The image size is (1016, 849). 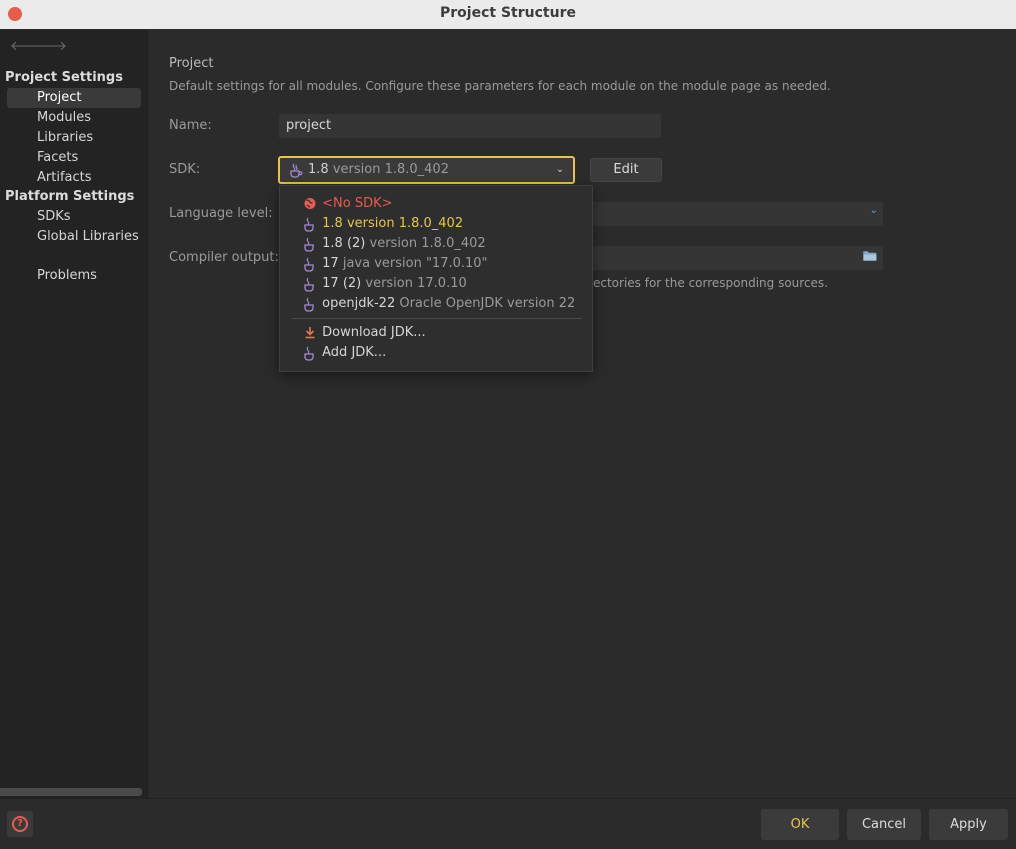 I want to click on sidebar-item-sdks: SDKs, so click(x=74, y=217).